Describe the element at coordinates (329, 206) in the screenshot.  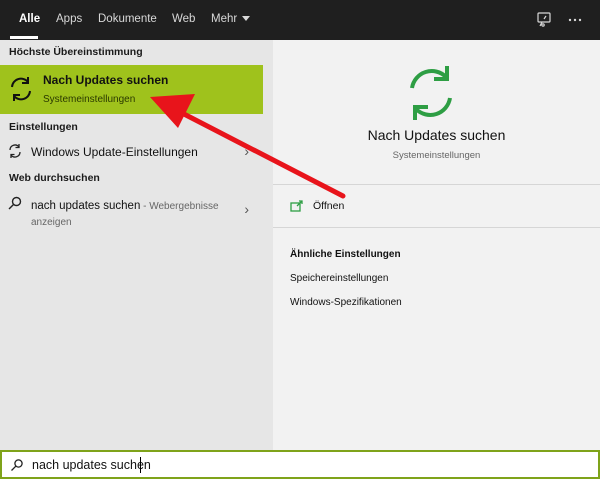
I see `open-action-label: Öffnen` at that location.